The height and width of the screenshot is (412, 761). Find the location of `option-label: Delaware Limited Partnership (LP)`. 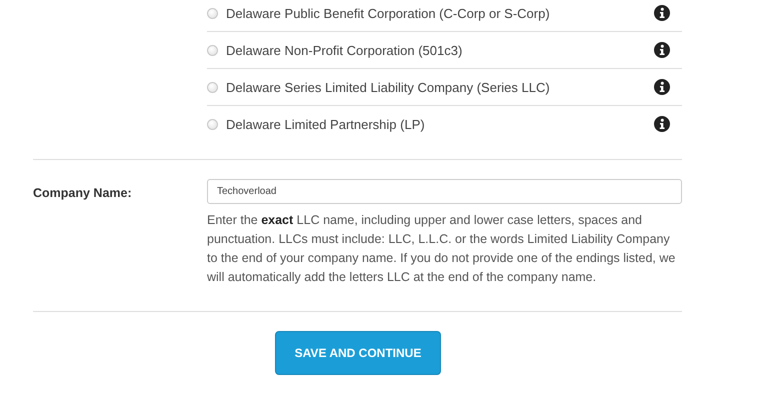

option-label: Delaware Limited Partnership (LP) is located at coordinates (440, 124).